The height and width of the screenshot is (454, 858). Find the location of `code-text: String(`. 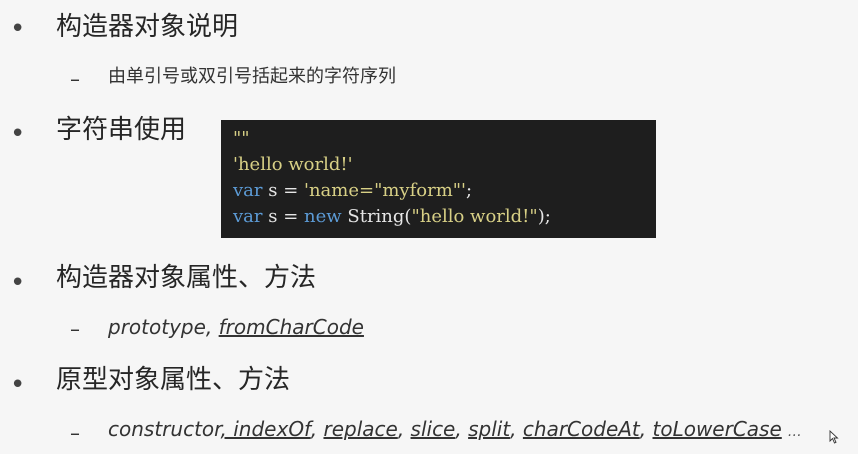

code-text: String( is located at coordinates (376, 216).